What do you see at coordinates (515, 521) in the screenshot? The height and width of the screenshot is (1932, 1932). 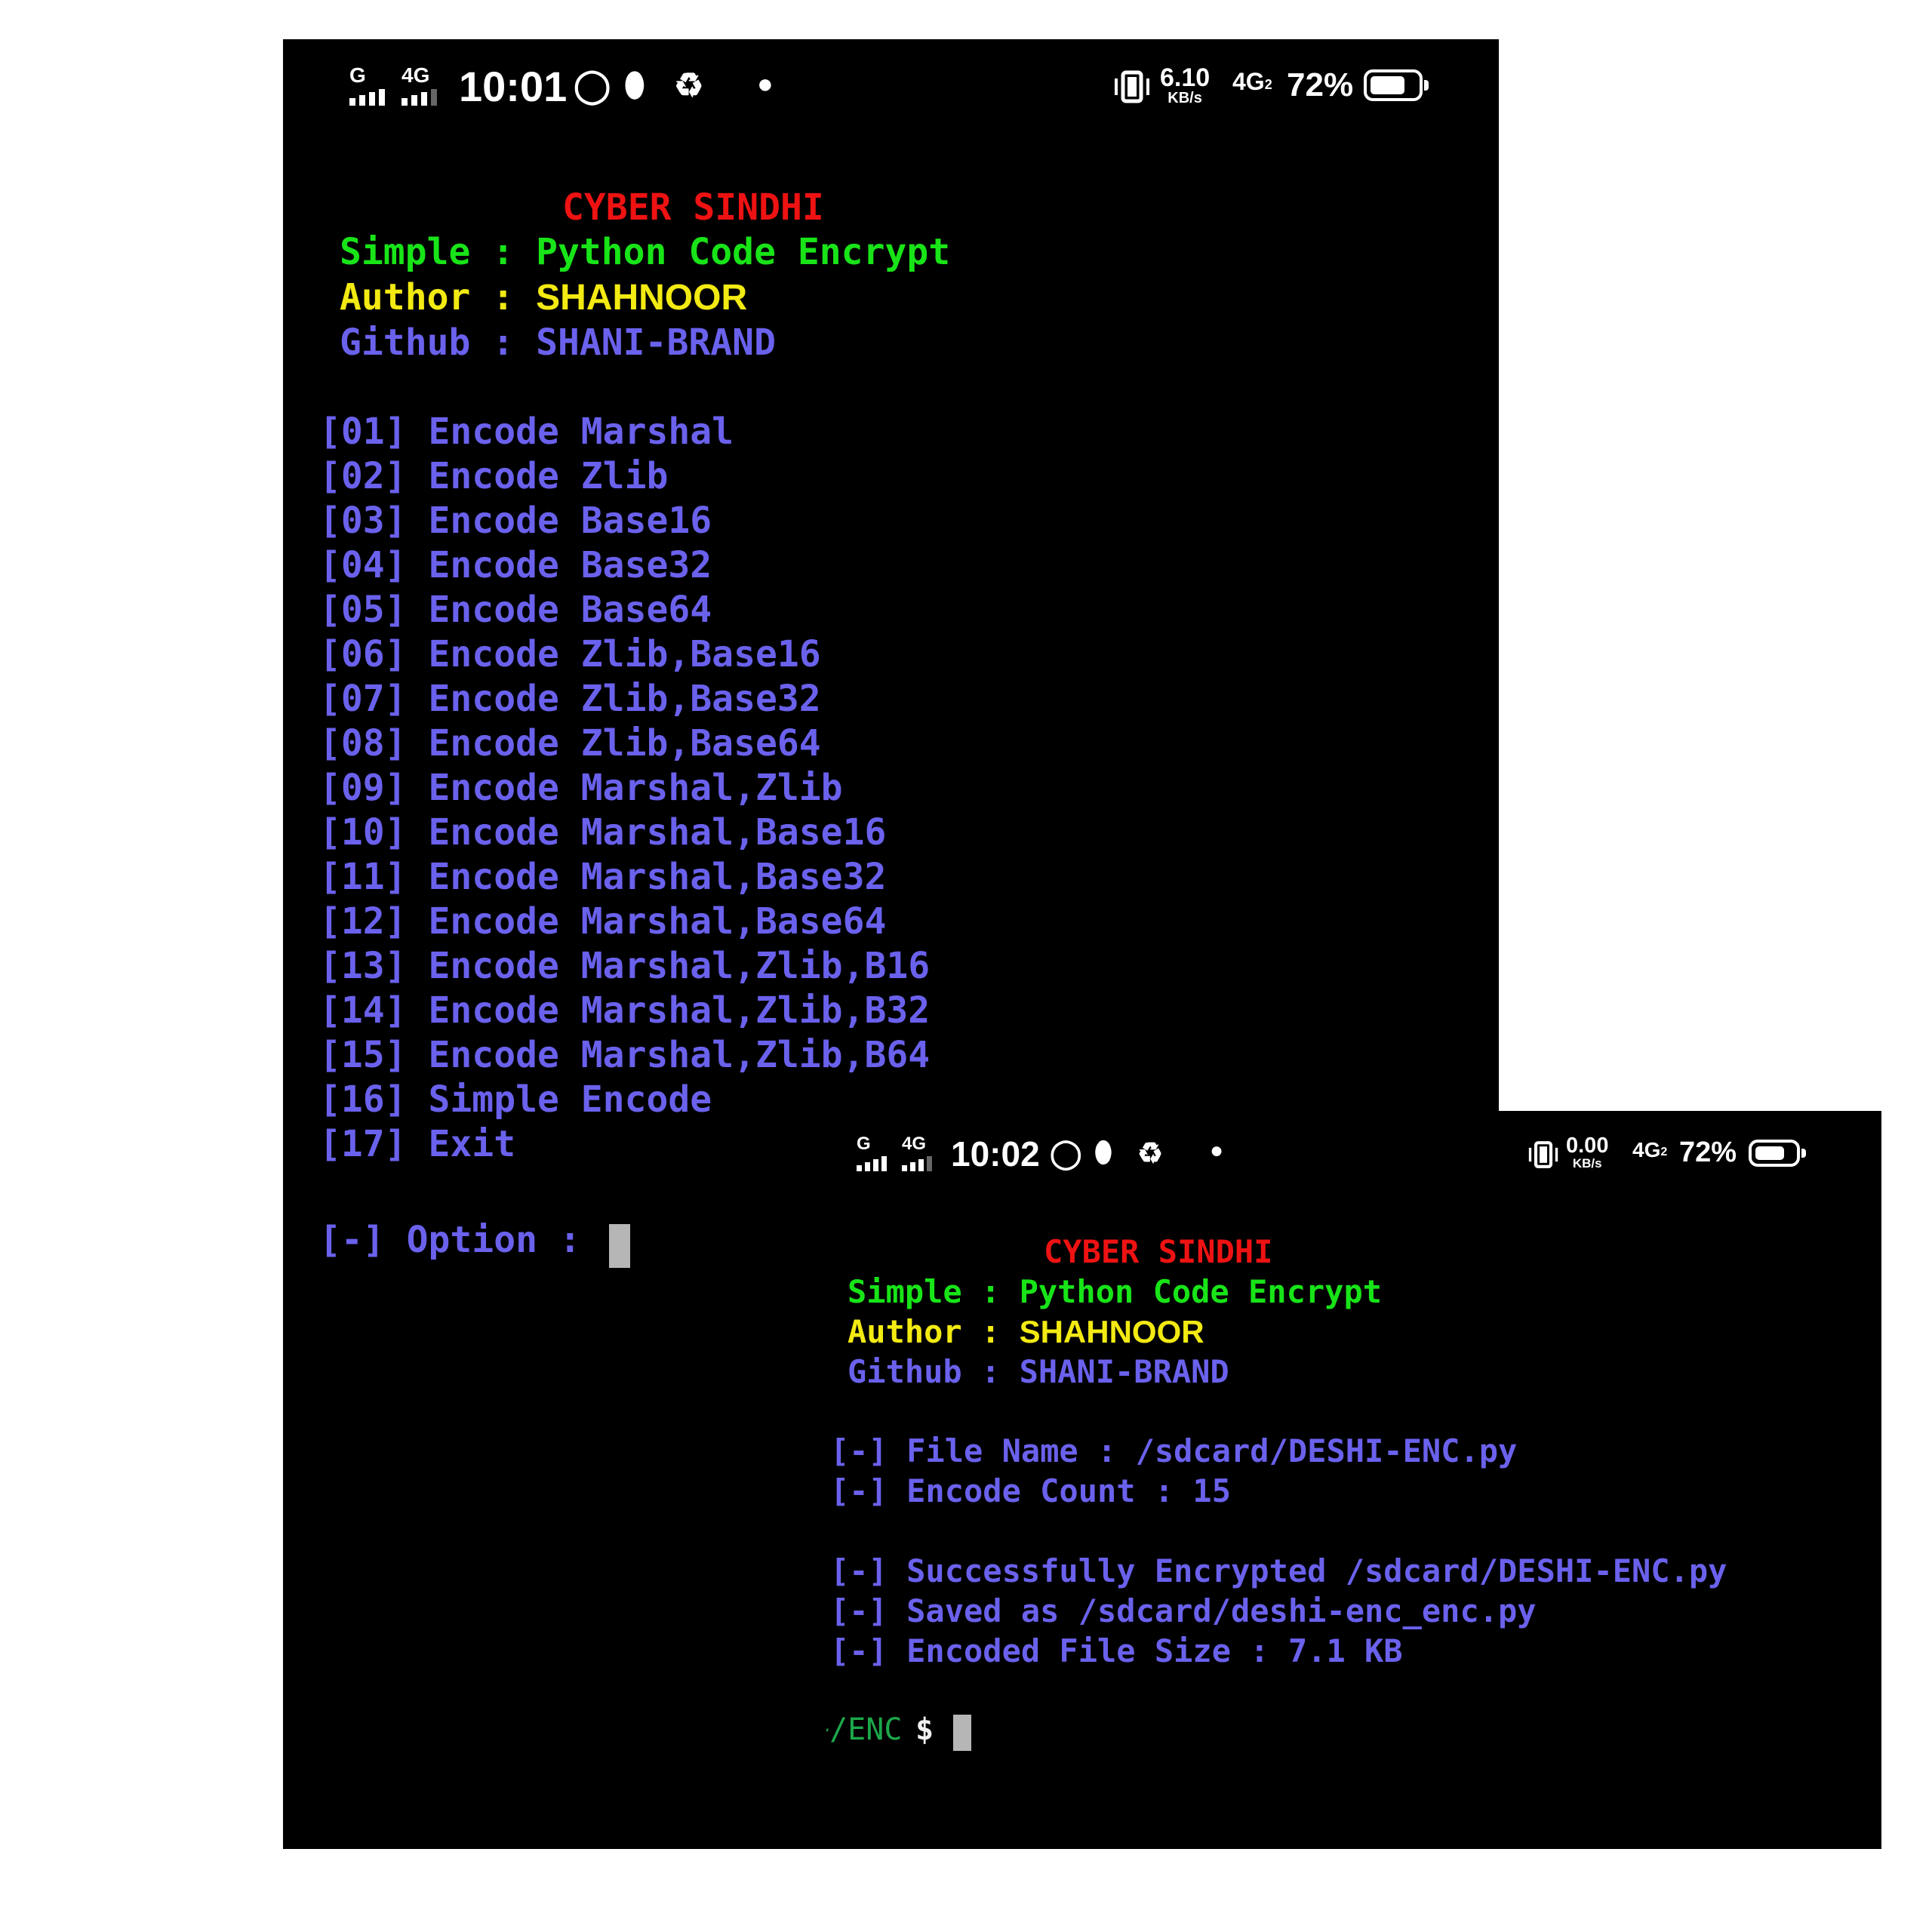 I see `menu-item: [03] Encode Base16` at bounding box center [515, 521].